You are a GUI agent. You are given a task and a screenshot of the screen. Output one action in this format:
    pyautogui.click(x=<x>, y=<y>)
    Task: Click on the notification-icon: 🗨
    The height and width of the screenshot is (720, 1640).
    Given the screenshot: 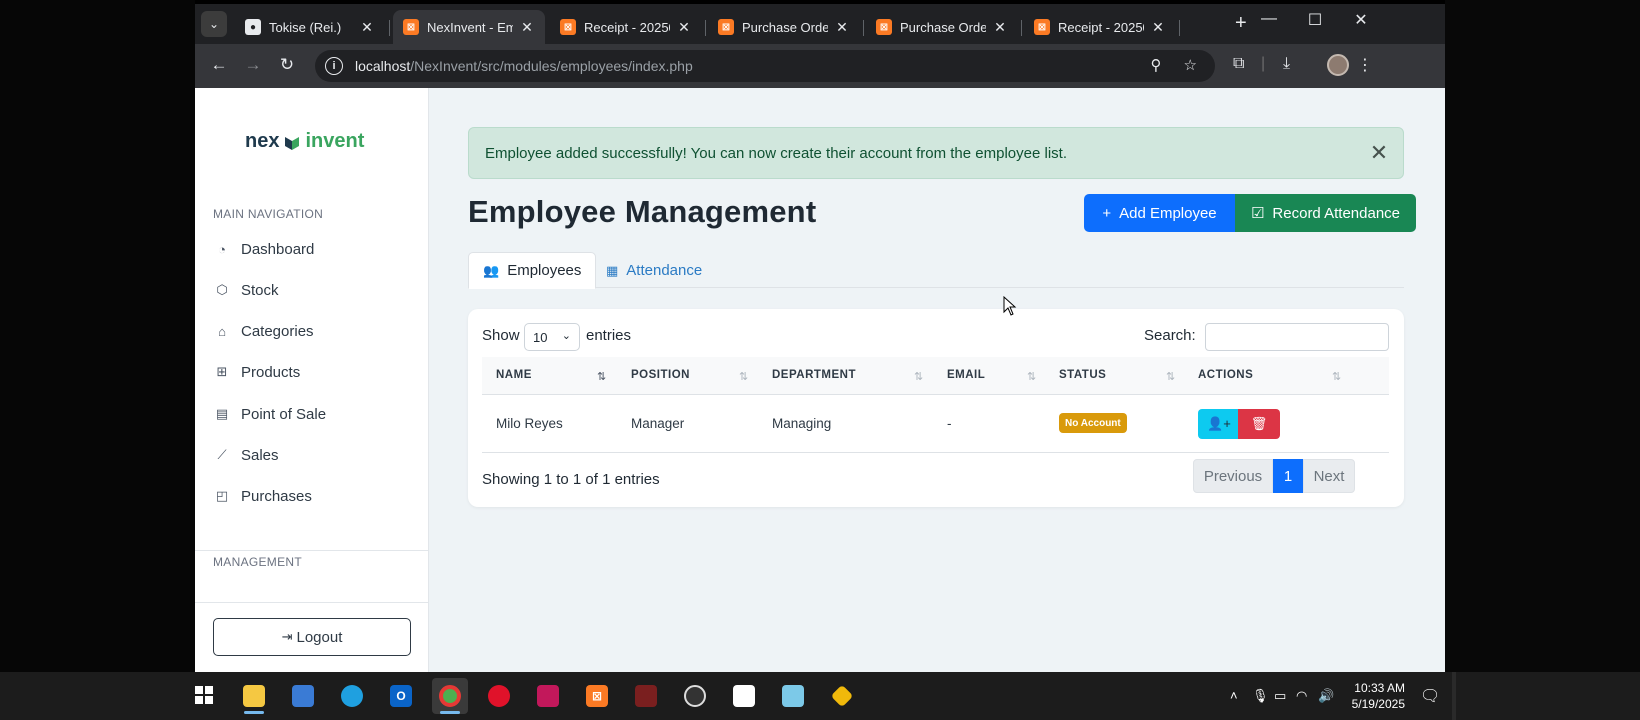 What is the action you would take?
    pyautogui.click(x=1430, y=696)
    